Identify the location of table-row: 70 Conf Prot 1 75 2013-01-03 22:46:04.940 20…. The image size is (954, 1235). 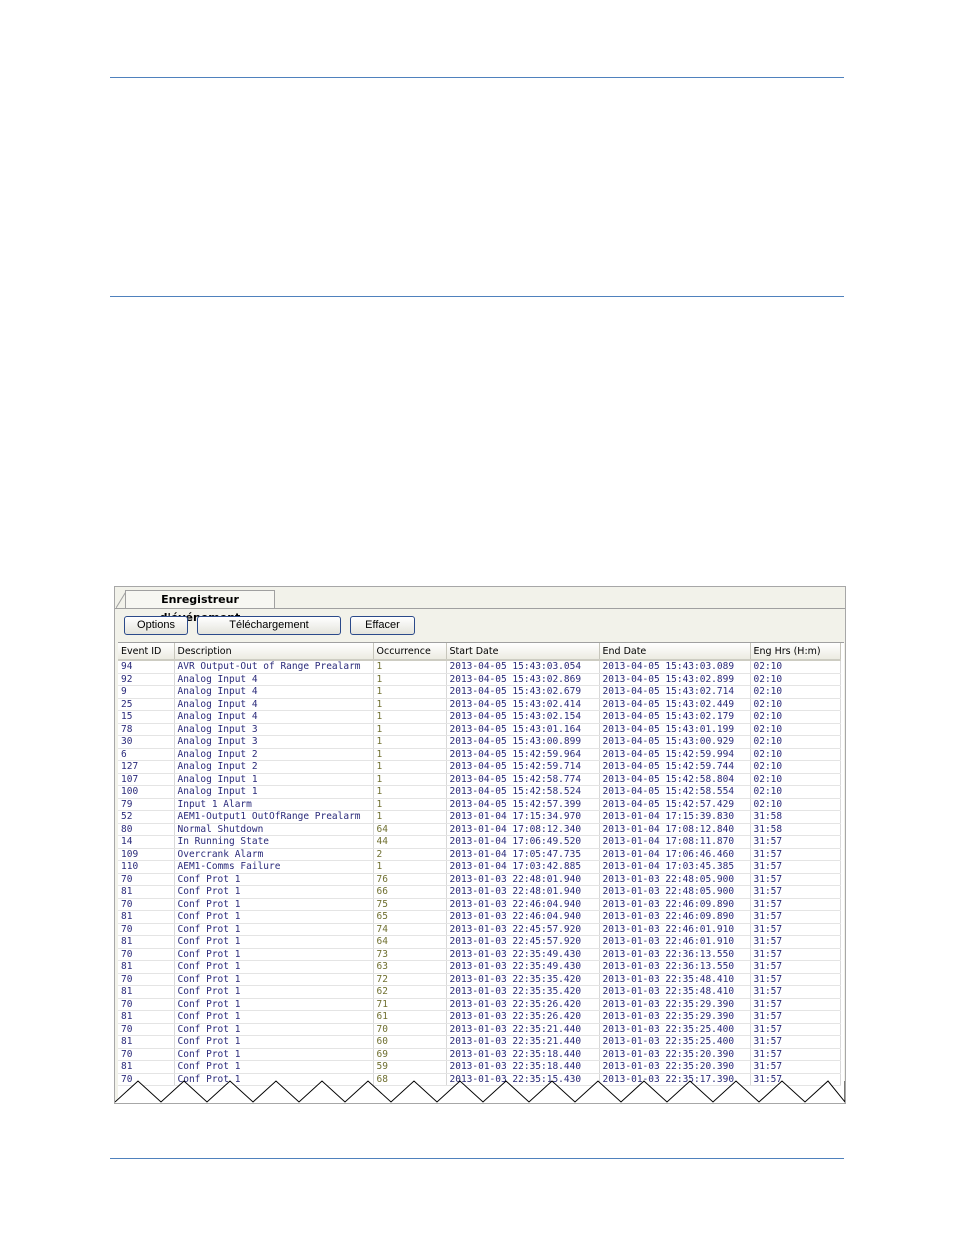
(479, 904).